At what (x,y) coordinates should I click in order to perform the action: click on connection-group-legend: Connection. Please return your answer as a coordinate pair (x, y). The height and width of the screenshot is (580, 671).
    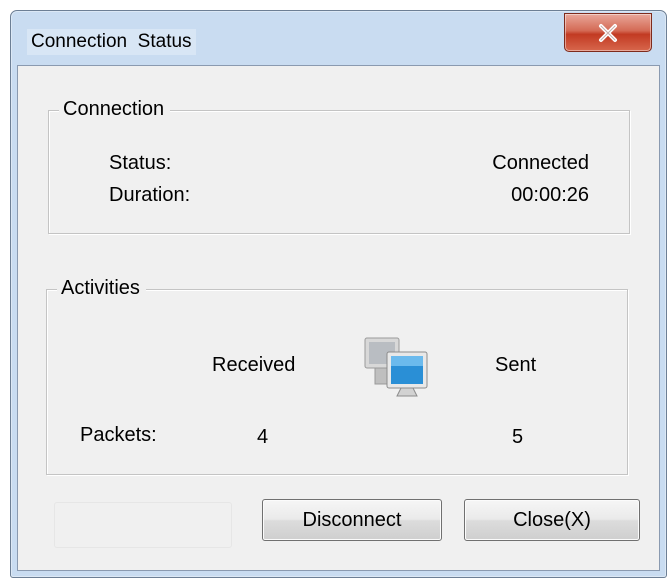
    Looking at the image, I should click on (115, 109).